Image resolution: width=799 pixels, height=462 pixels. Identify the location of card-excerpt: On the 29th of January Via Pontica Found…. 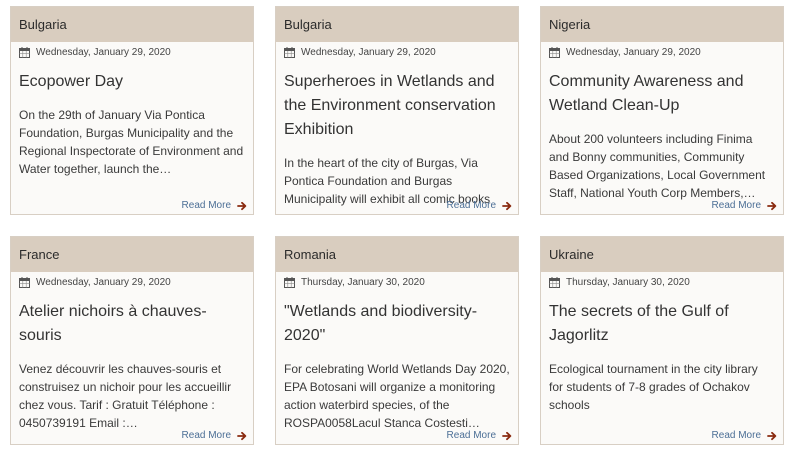
(131, 142).